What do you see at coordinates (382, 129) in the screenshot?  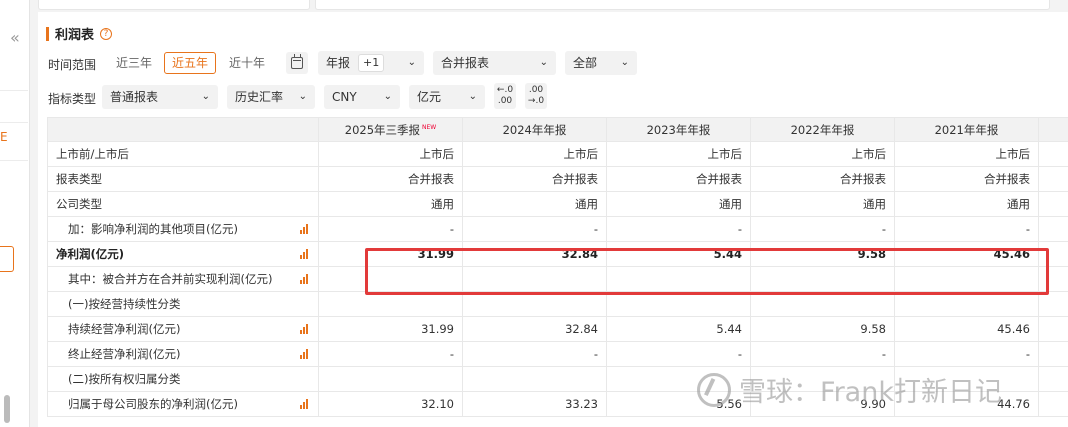 I see `column-header-label: 2025年三季报` at bounding box center [382, 129].